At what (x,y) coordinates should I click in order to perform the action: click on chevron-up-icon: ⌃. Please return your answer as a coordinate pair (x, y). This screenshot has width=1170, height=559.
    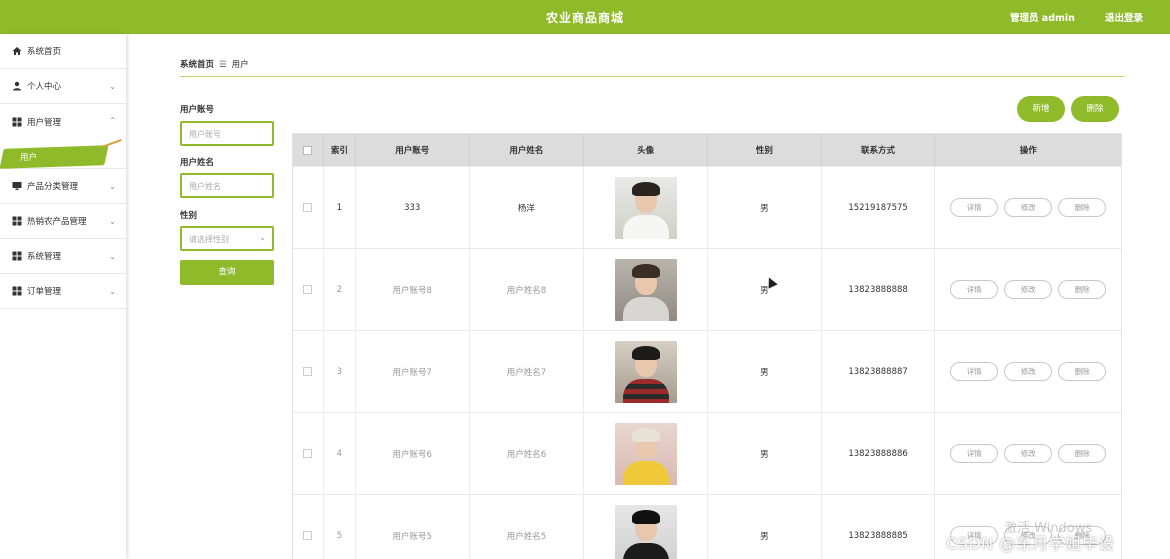
    Looking at the image, I should click on (112, 120).